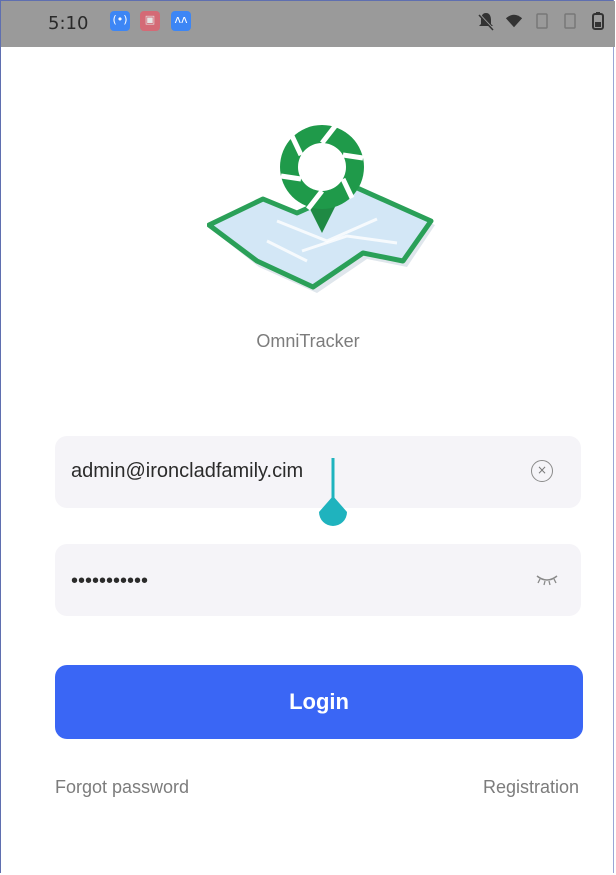 The height and width of the screenshot is (875, 616). I want to click on email-input-value: admin@ironcladfamily.cim, so click(187, 471).